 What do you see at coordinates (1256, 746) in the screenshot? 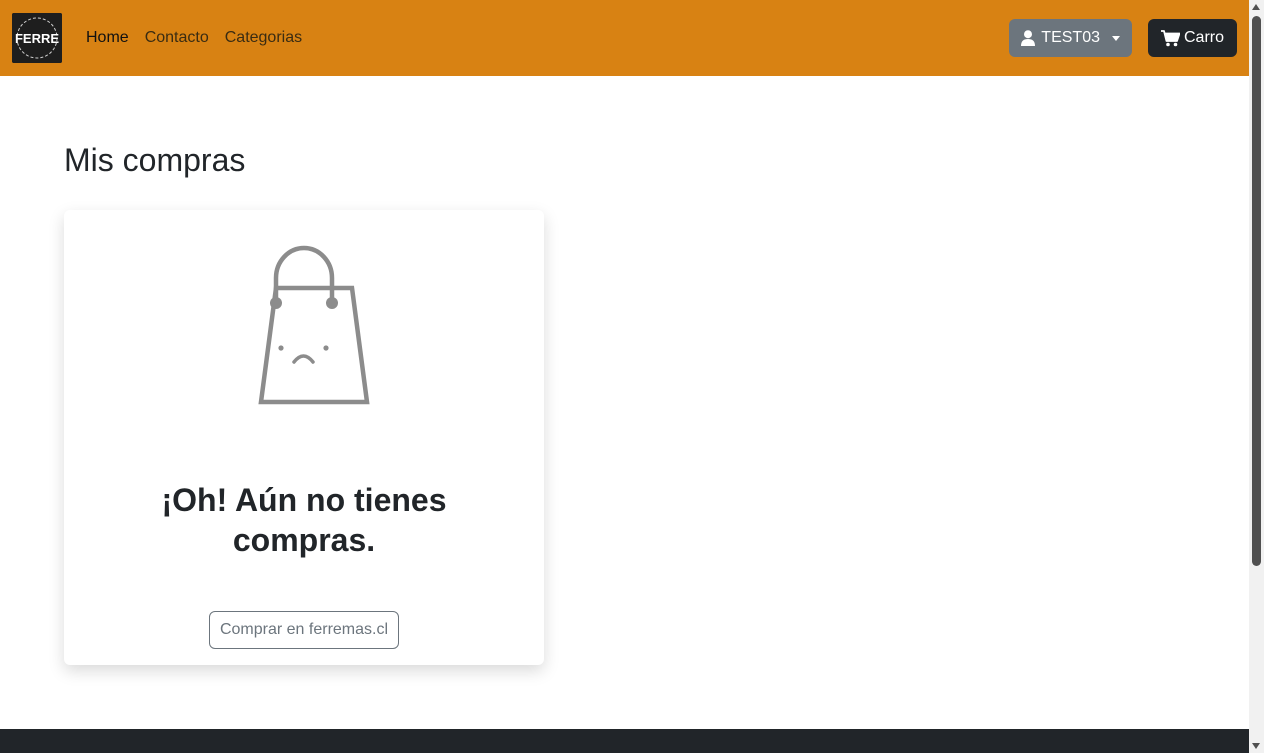
I see `scroll-down-arrow-icon` at bounding box center [1256, 746].